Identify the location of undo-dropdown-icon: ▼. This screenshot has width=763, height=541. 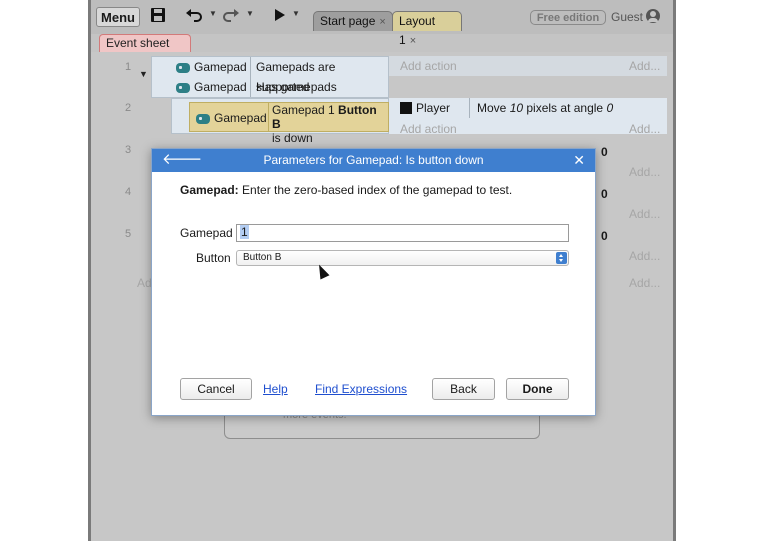
(213, 13).